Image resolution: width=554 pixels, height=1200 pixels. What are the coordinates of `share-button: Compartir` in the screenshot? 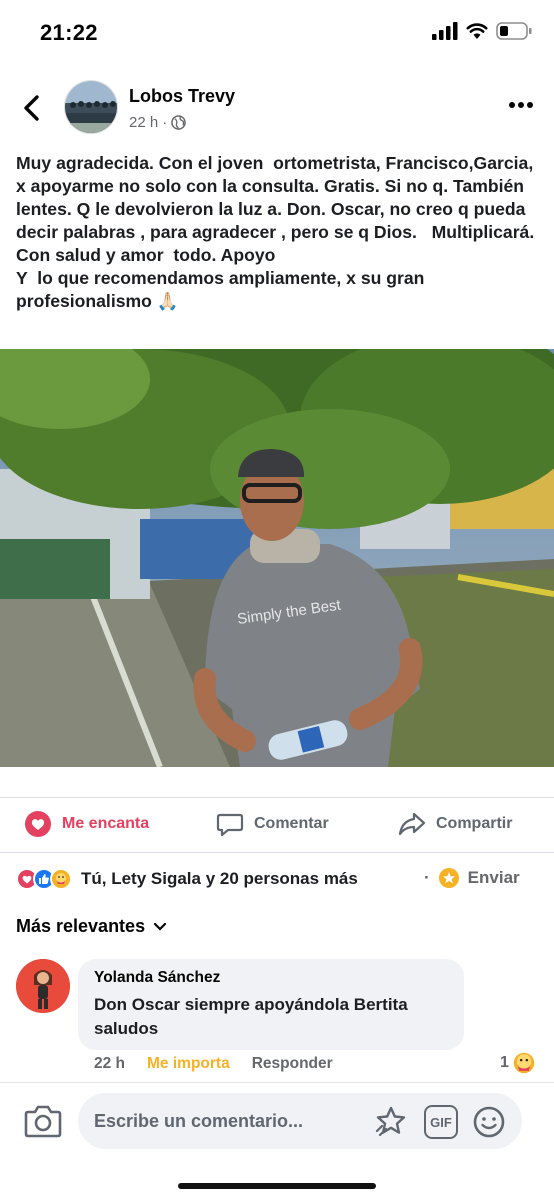 It's located at (455, 824).